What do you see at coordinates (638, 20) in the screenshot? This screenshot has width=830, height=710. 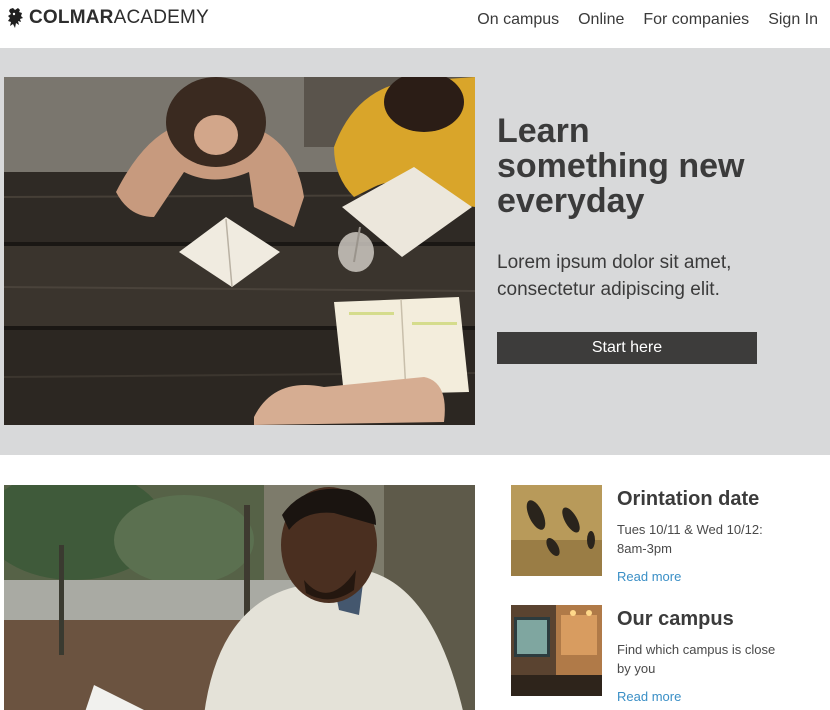 I see `main-nav: On campus Online For companies Sign In` at bounding box center [638, 20].